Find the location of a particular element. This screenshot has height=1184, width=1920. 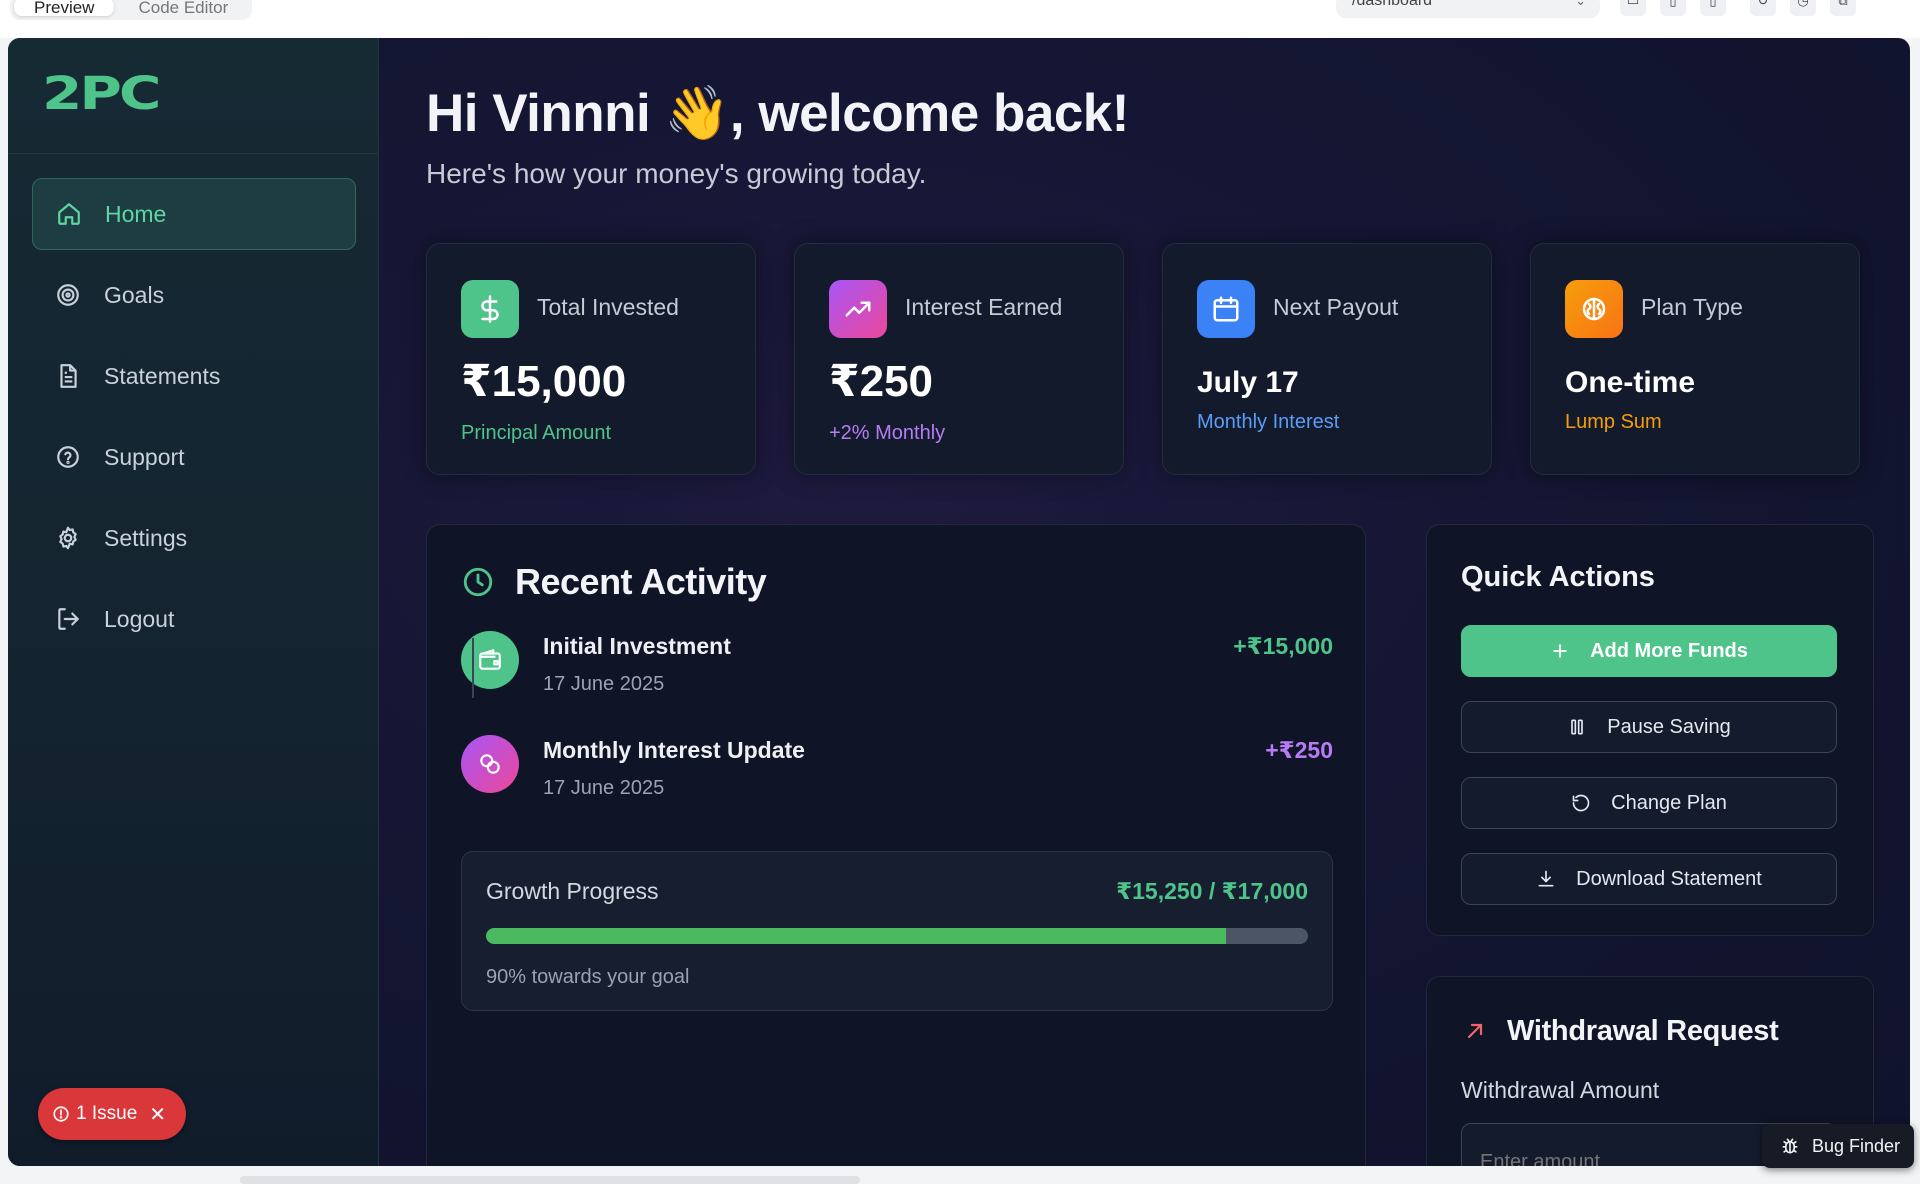

add-more-funds-button: Add More Funds is located at coordinates (1649, 651).